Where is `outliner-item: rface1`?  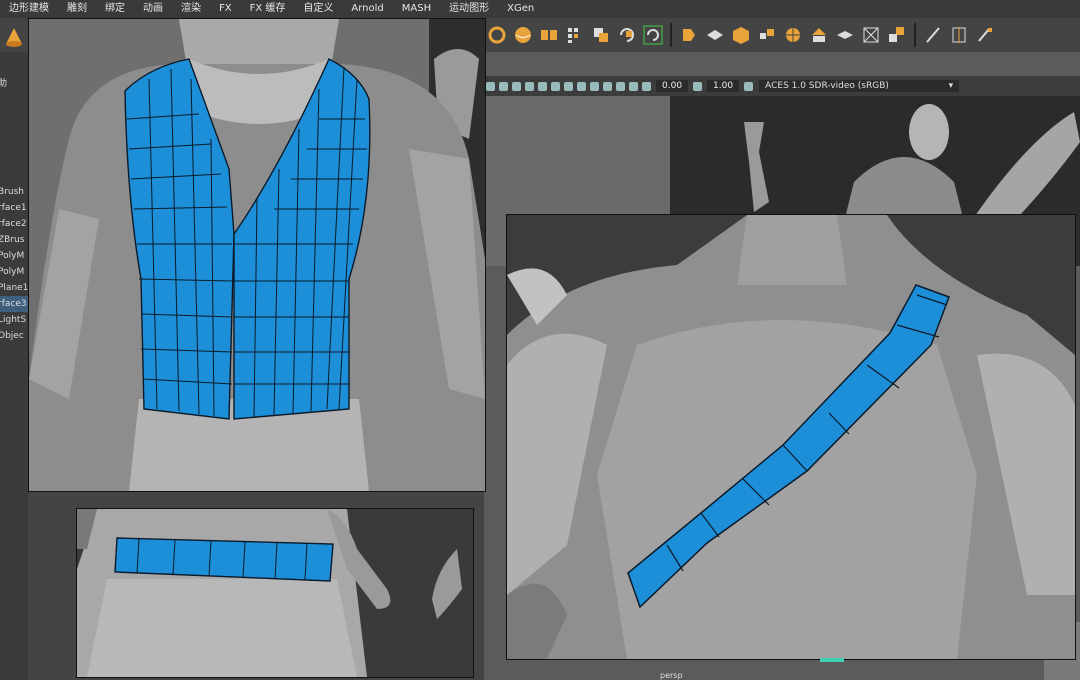
outliner-item: rface1 is located at coordinates (14, 208).